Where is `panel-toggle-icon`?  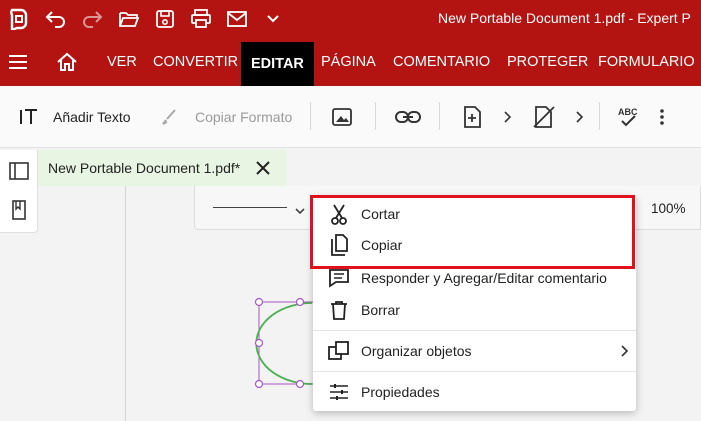
panel-toggle-icon is located at coordinates (19, 171).